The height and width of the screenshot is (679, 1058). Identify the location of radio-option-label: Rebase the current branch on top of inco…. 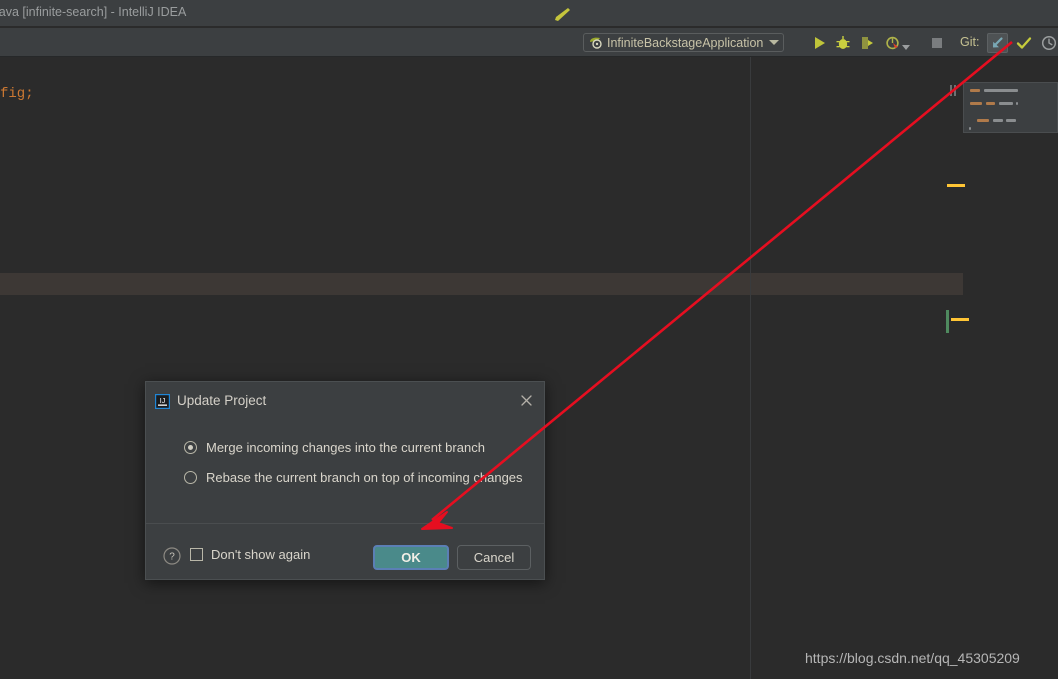
(364, 477).